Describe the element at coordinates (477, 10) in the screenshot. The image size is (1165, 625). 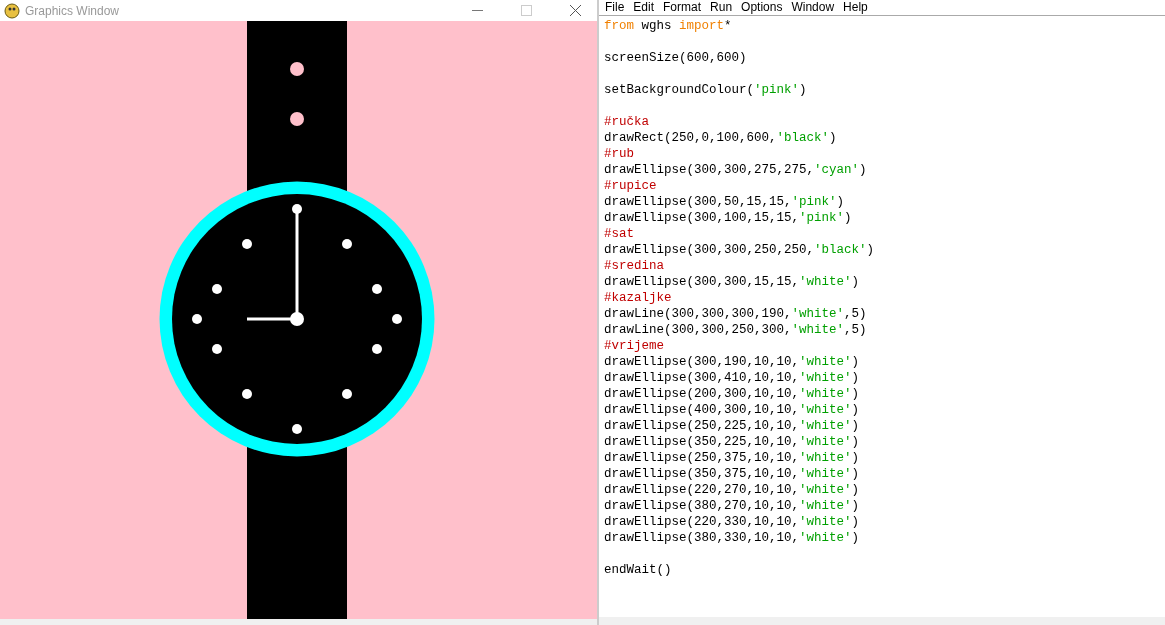
I see `minimize-icon` at that location.